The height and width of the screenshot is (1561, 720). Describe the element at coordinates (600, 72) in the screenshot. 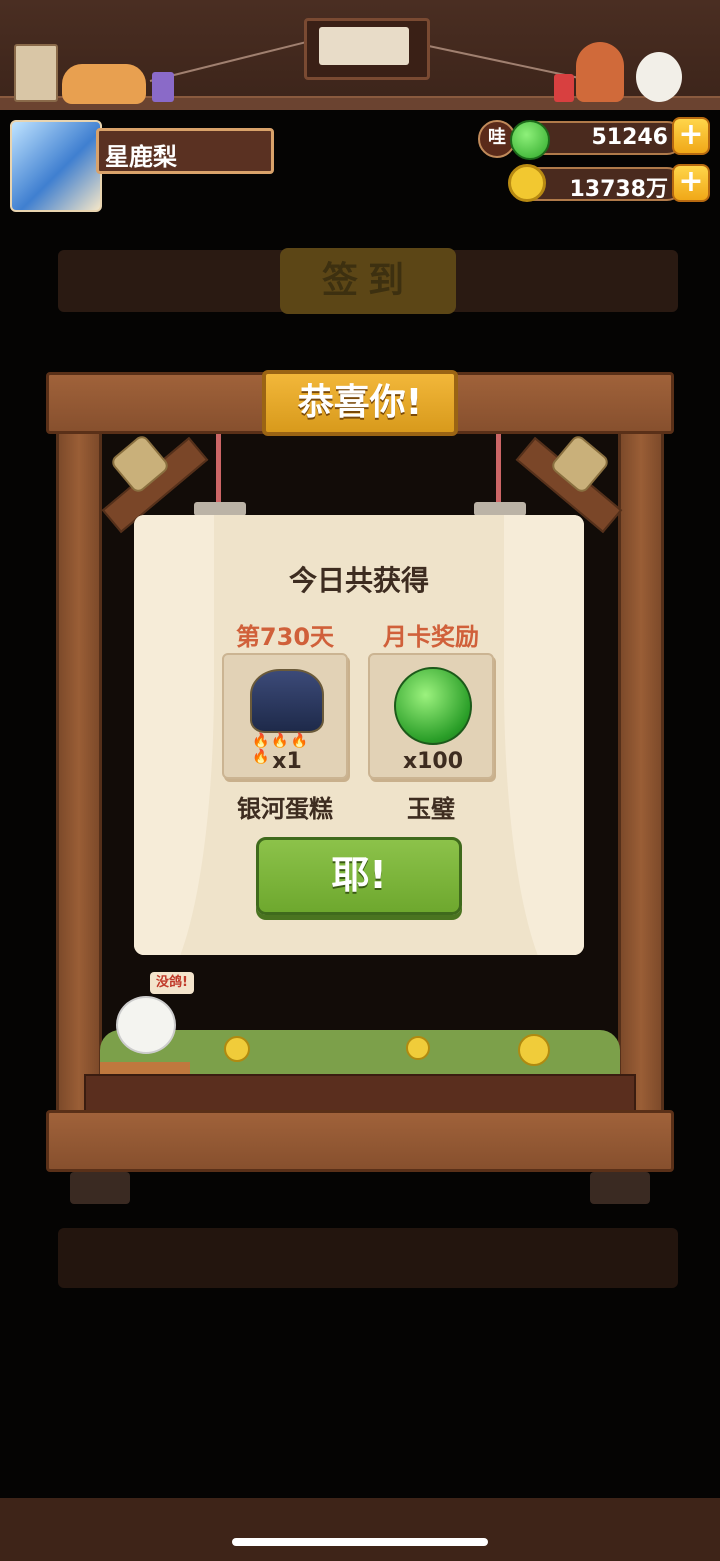

I see `girl-character-icon` at that location.